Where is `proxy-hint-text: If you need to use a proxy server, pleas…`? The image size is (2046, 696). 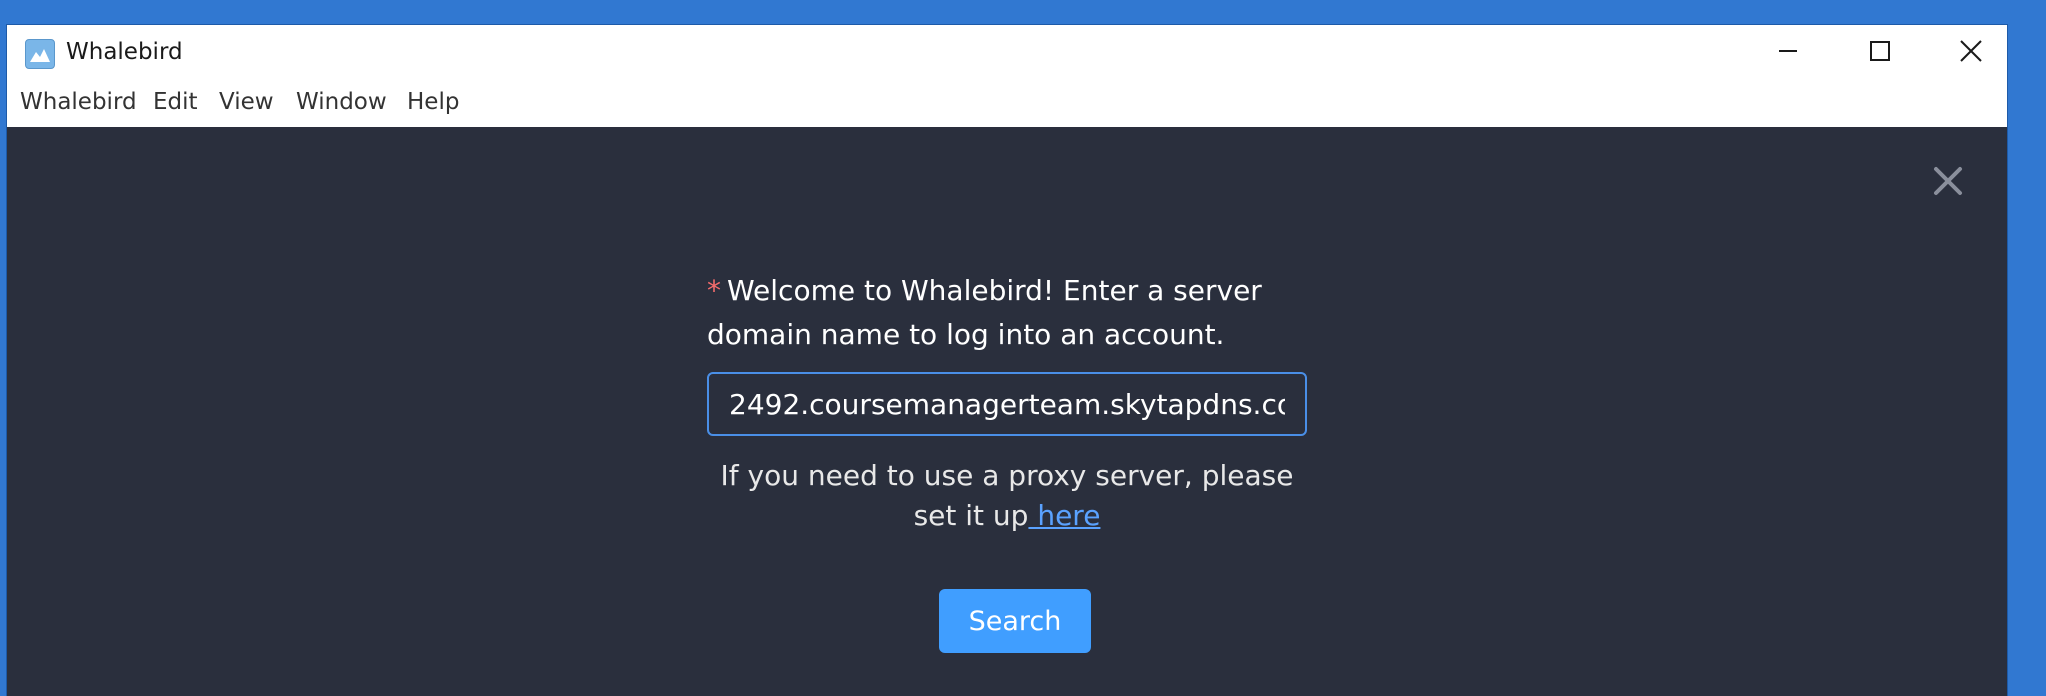
proxy-hint-text: If you need to use a proxy server, pleas… is located at coordinates (1007, 495).